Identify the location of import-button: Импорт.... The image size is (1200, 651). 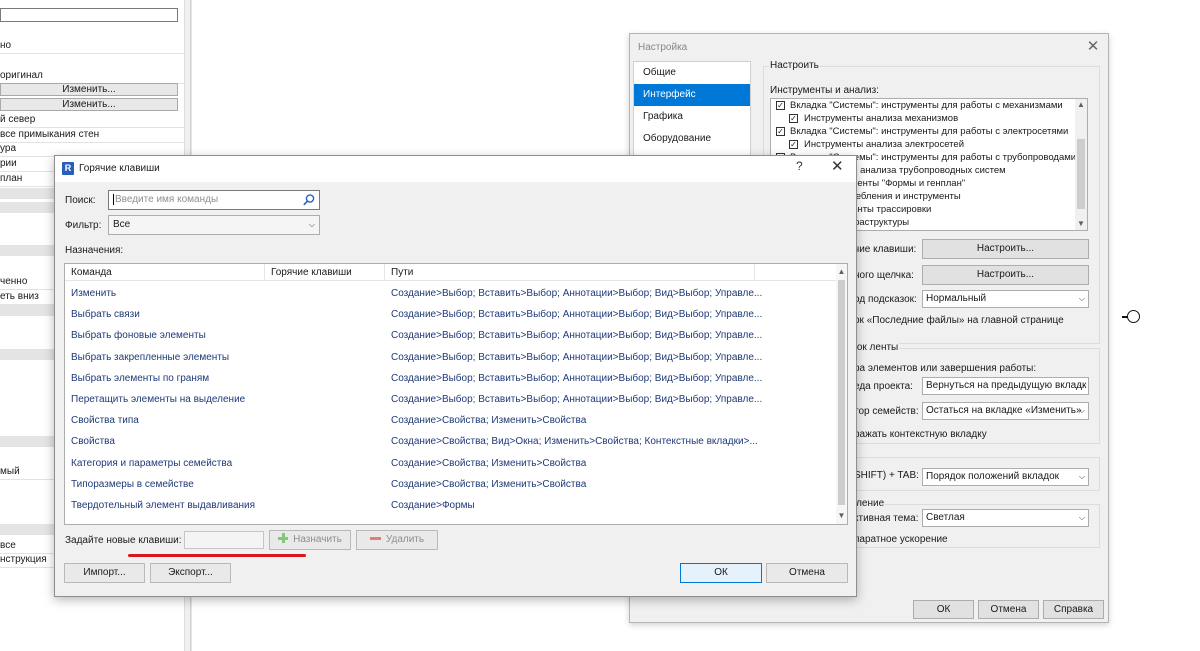
(104, 573).